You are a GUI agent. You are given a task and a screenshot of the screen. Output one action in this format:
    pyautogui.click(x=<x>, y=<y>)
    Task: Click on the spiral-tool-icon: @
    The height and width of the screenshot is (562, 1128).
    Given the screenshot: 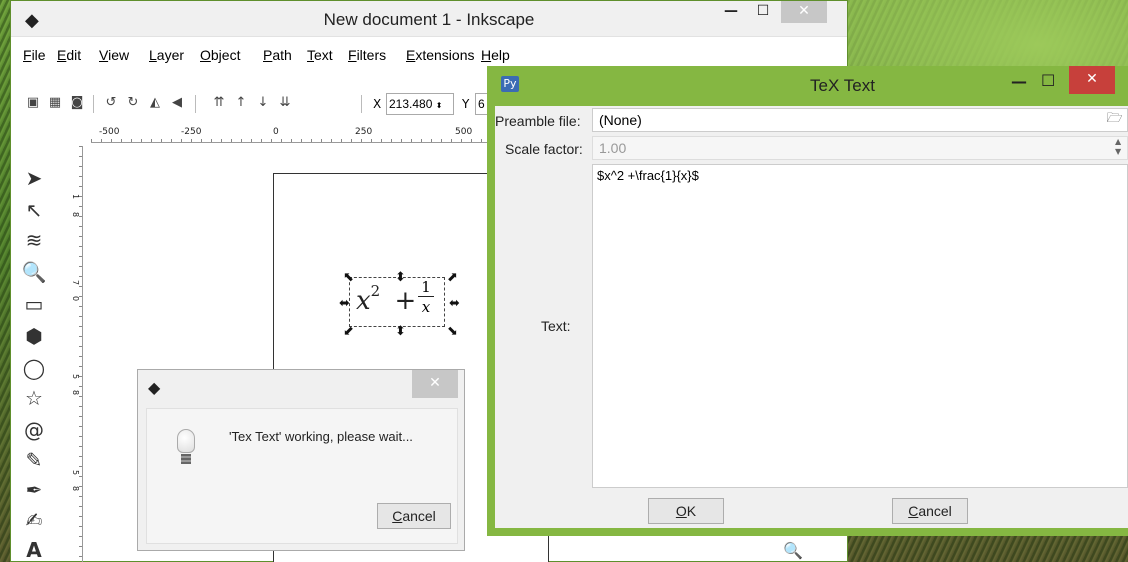 What is the action you would take?
    pyautogui.click(x=34, y=430)
    